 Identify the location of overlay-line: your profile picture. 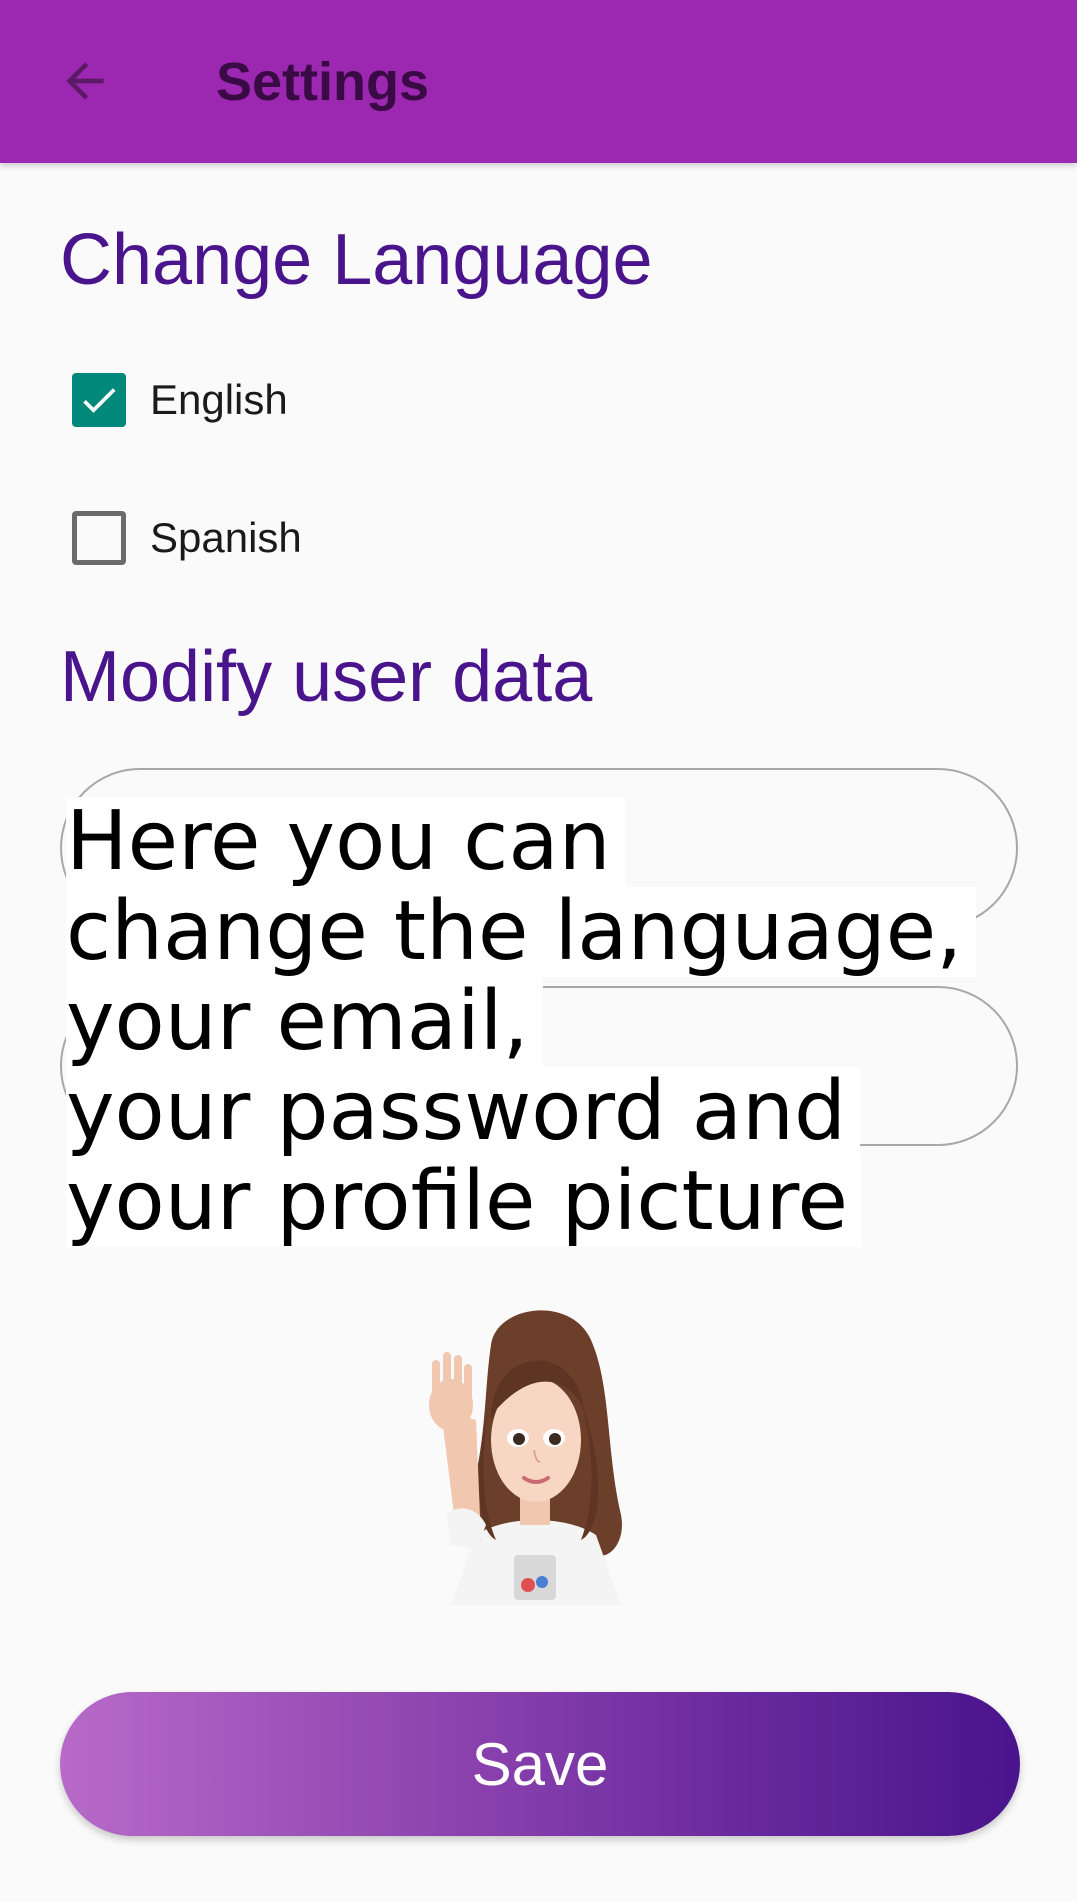
(464, 1202).